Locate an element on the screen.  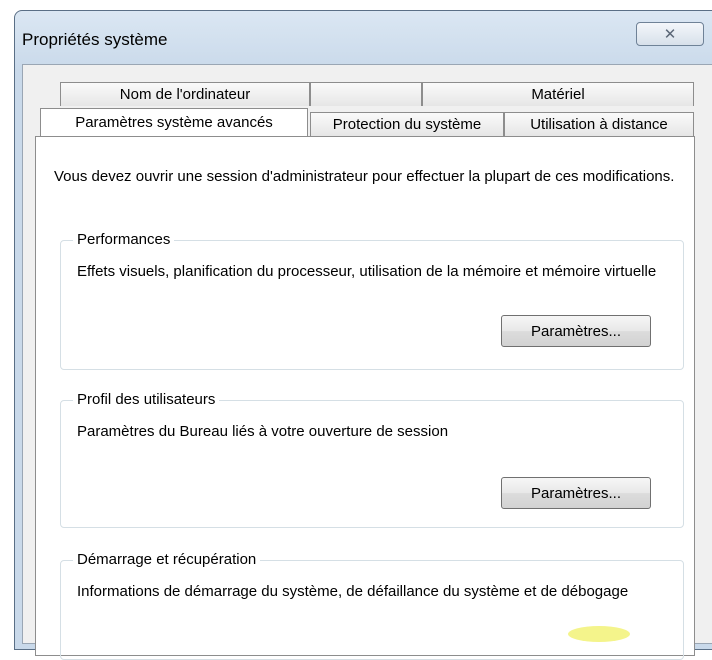
close-icon: ✕ is located at coordinates (670, 34).